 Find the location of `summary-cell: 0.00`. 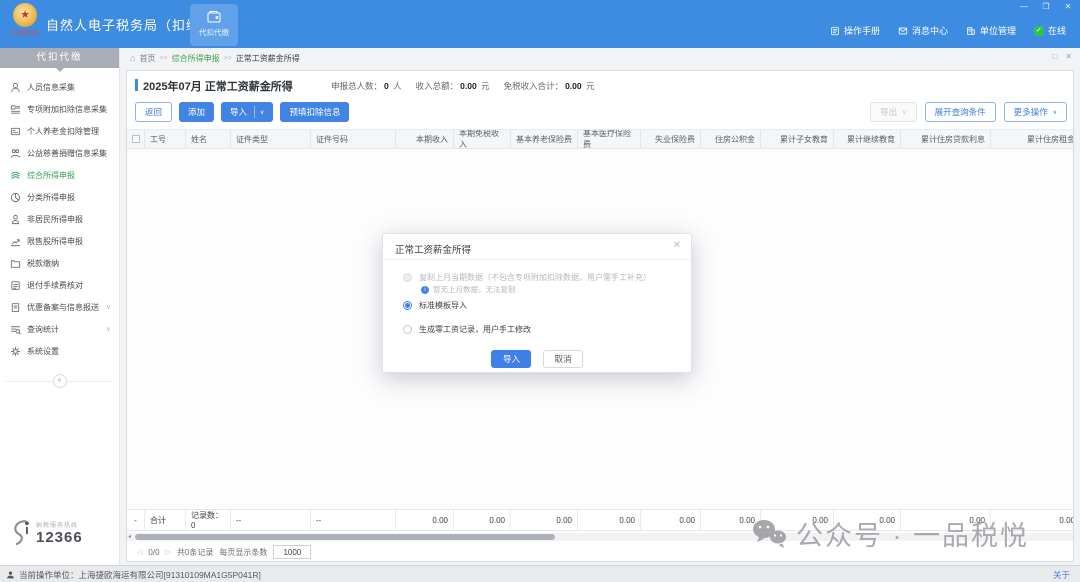

summary-cell: 0.00 is located at coordinates (544, 520).